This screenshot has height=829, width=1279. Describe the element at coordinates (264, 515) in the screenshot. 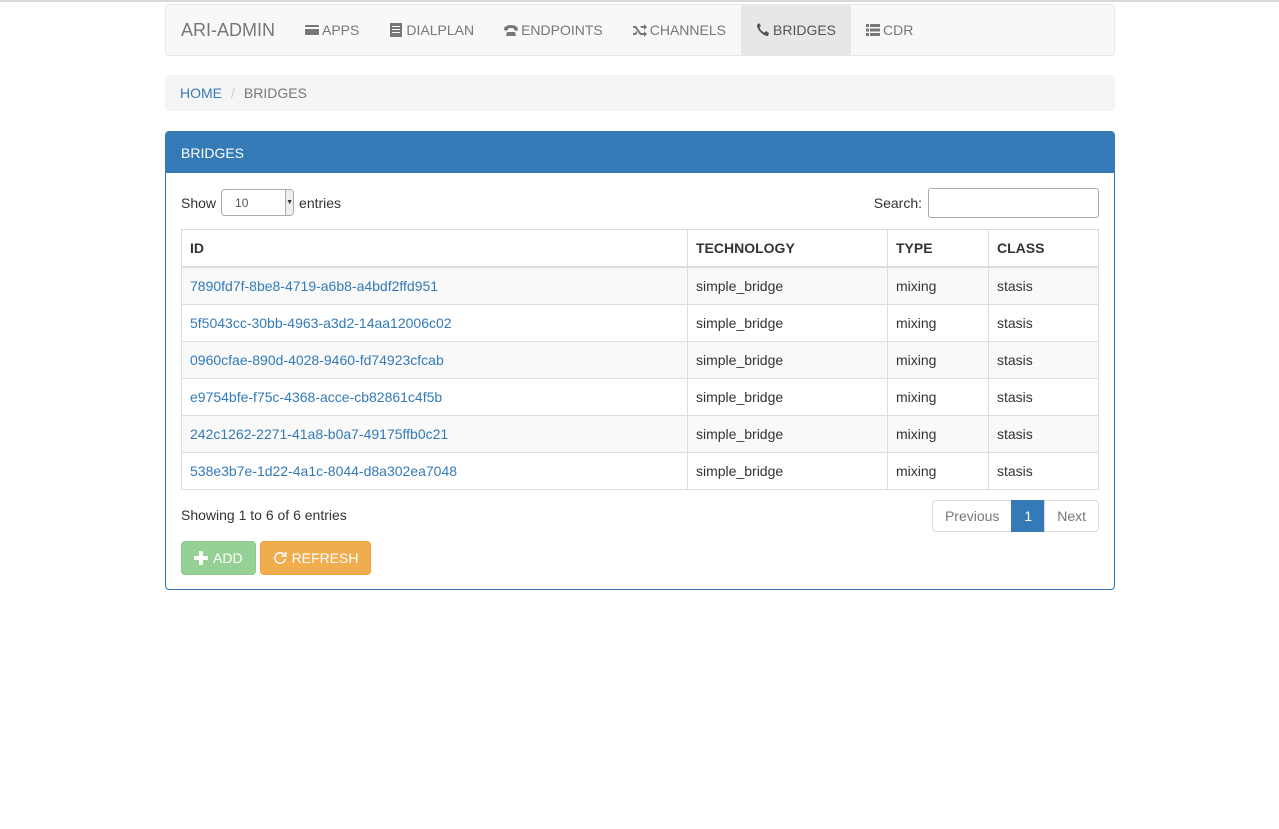

I see `table-info-text: Showing 1 to 6 of 6 entries` at that location.